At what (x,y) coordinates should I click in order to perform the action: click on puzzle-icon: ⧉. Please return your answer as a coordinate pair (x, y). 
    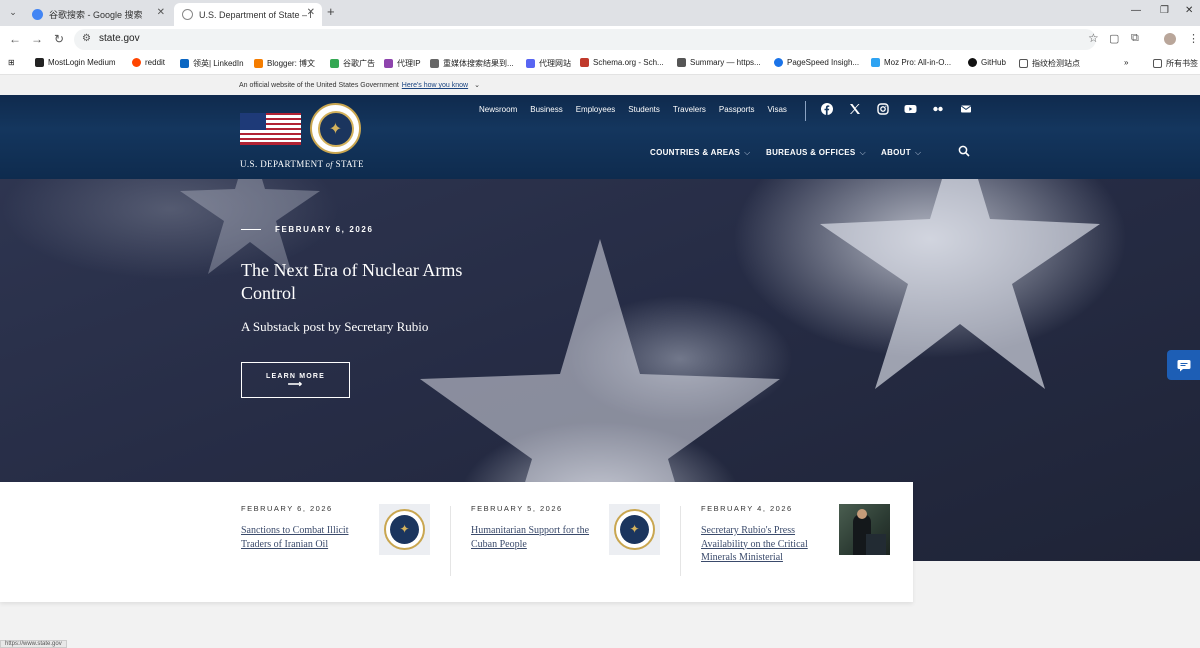
    Looking at the image, I should click on (1135, 38).